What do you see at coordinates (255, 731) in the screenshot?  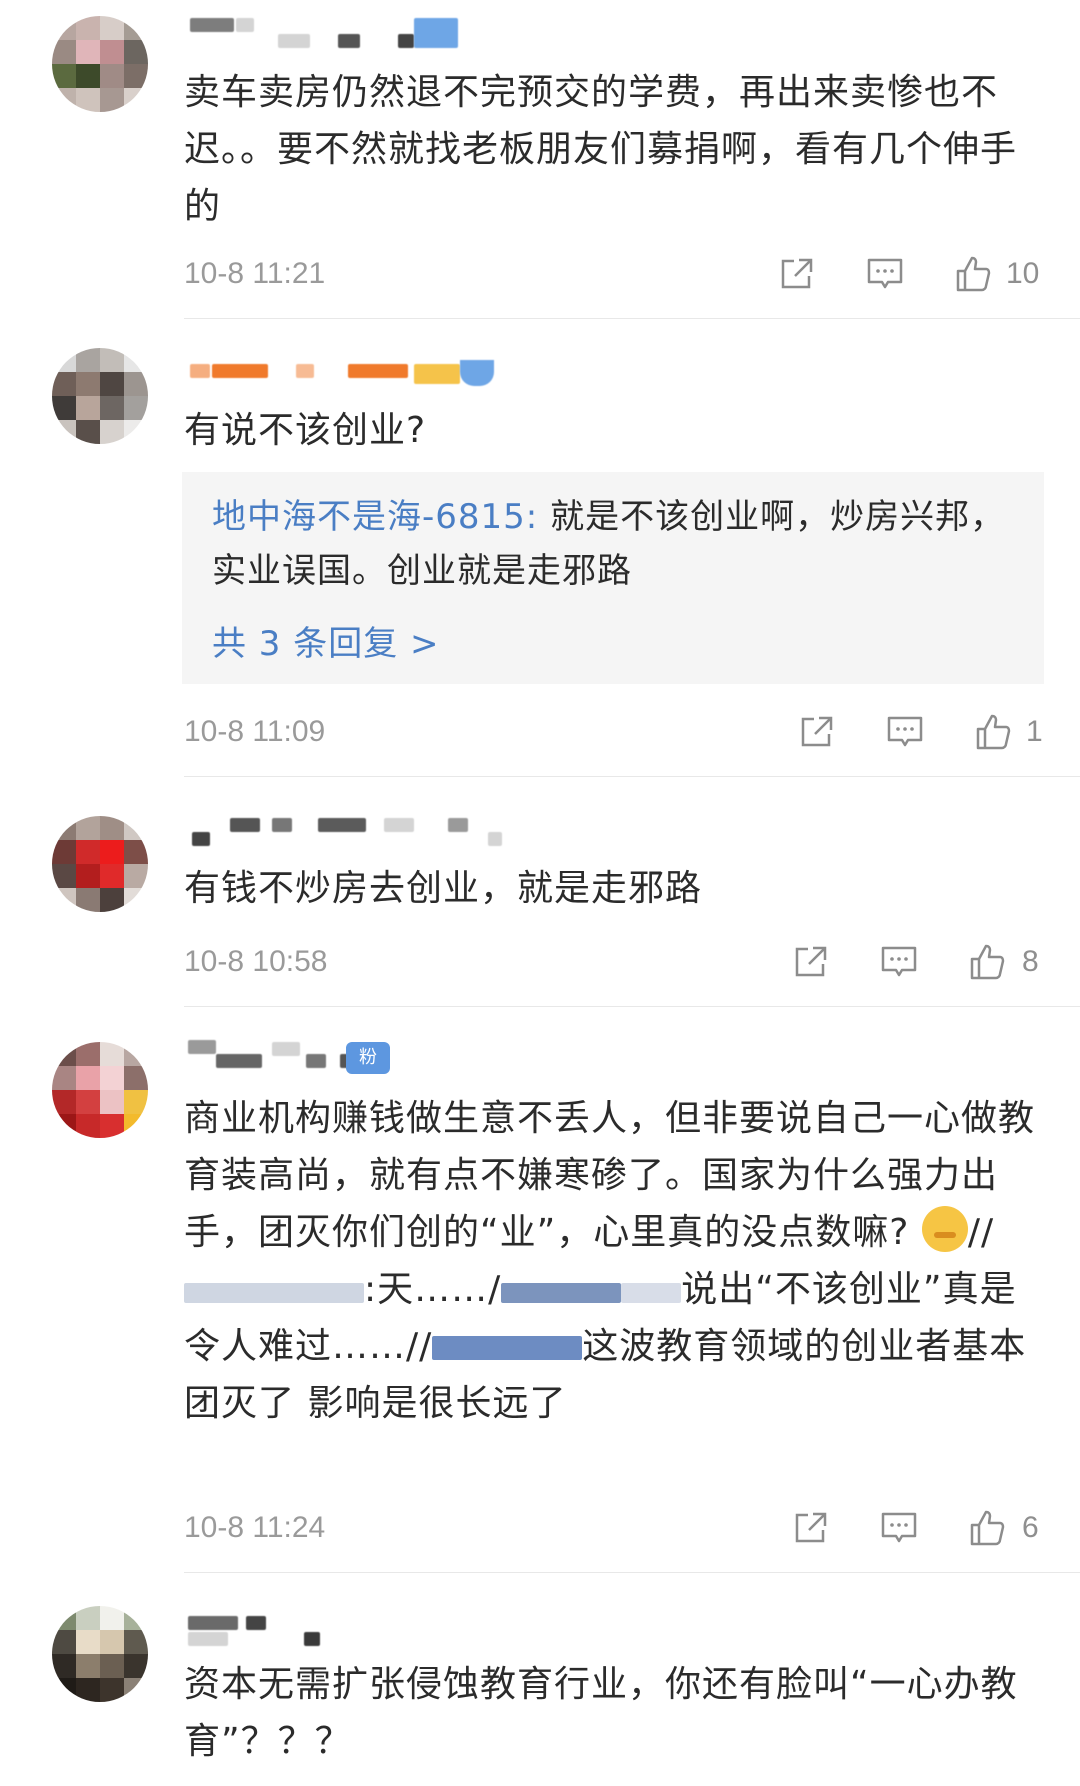 I see `comment-time: 10-8 11:09` at bounding box center [255, 731].